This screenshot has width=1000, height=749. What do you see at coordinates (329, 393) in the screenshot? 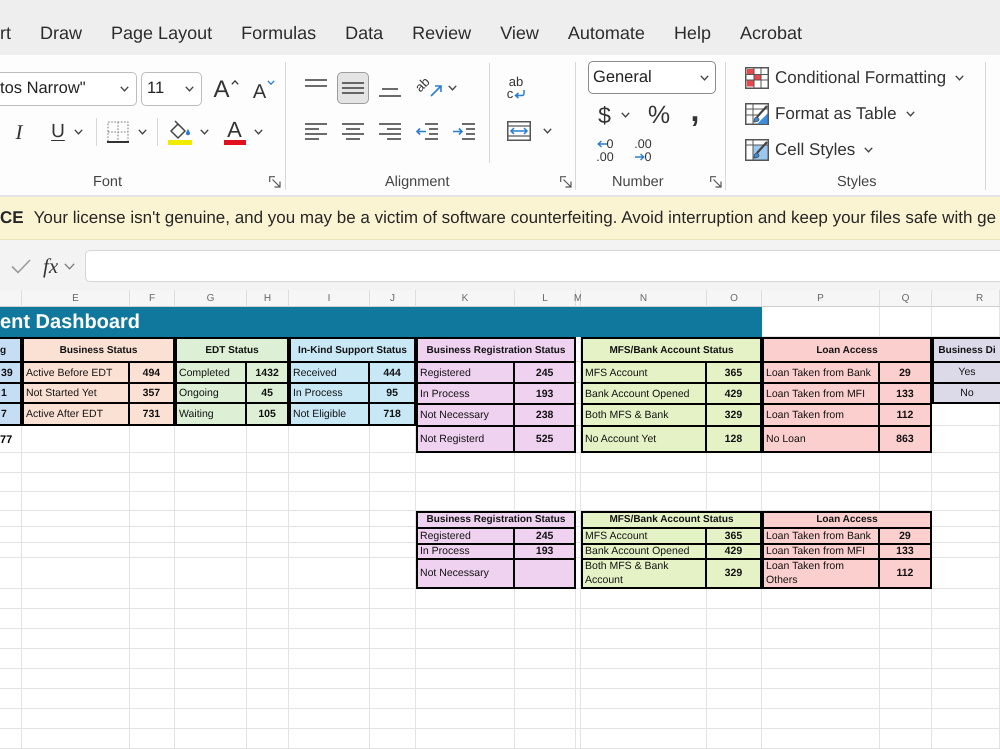
I see `table-cell: In Process` at bounding box center [329, 393].